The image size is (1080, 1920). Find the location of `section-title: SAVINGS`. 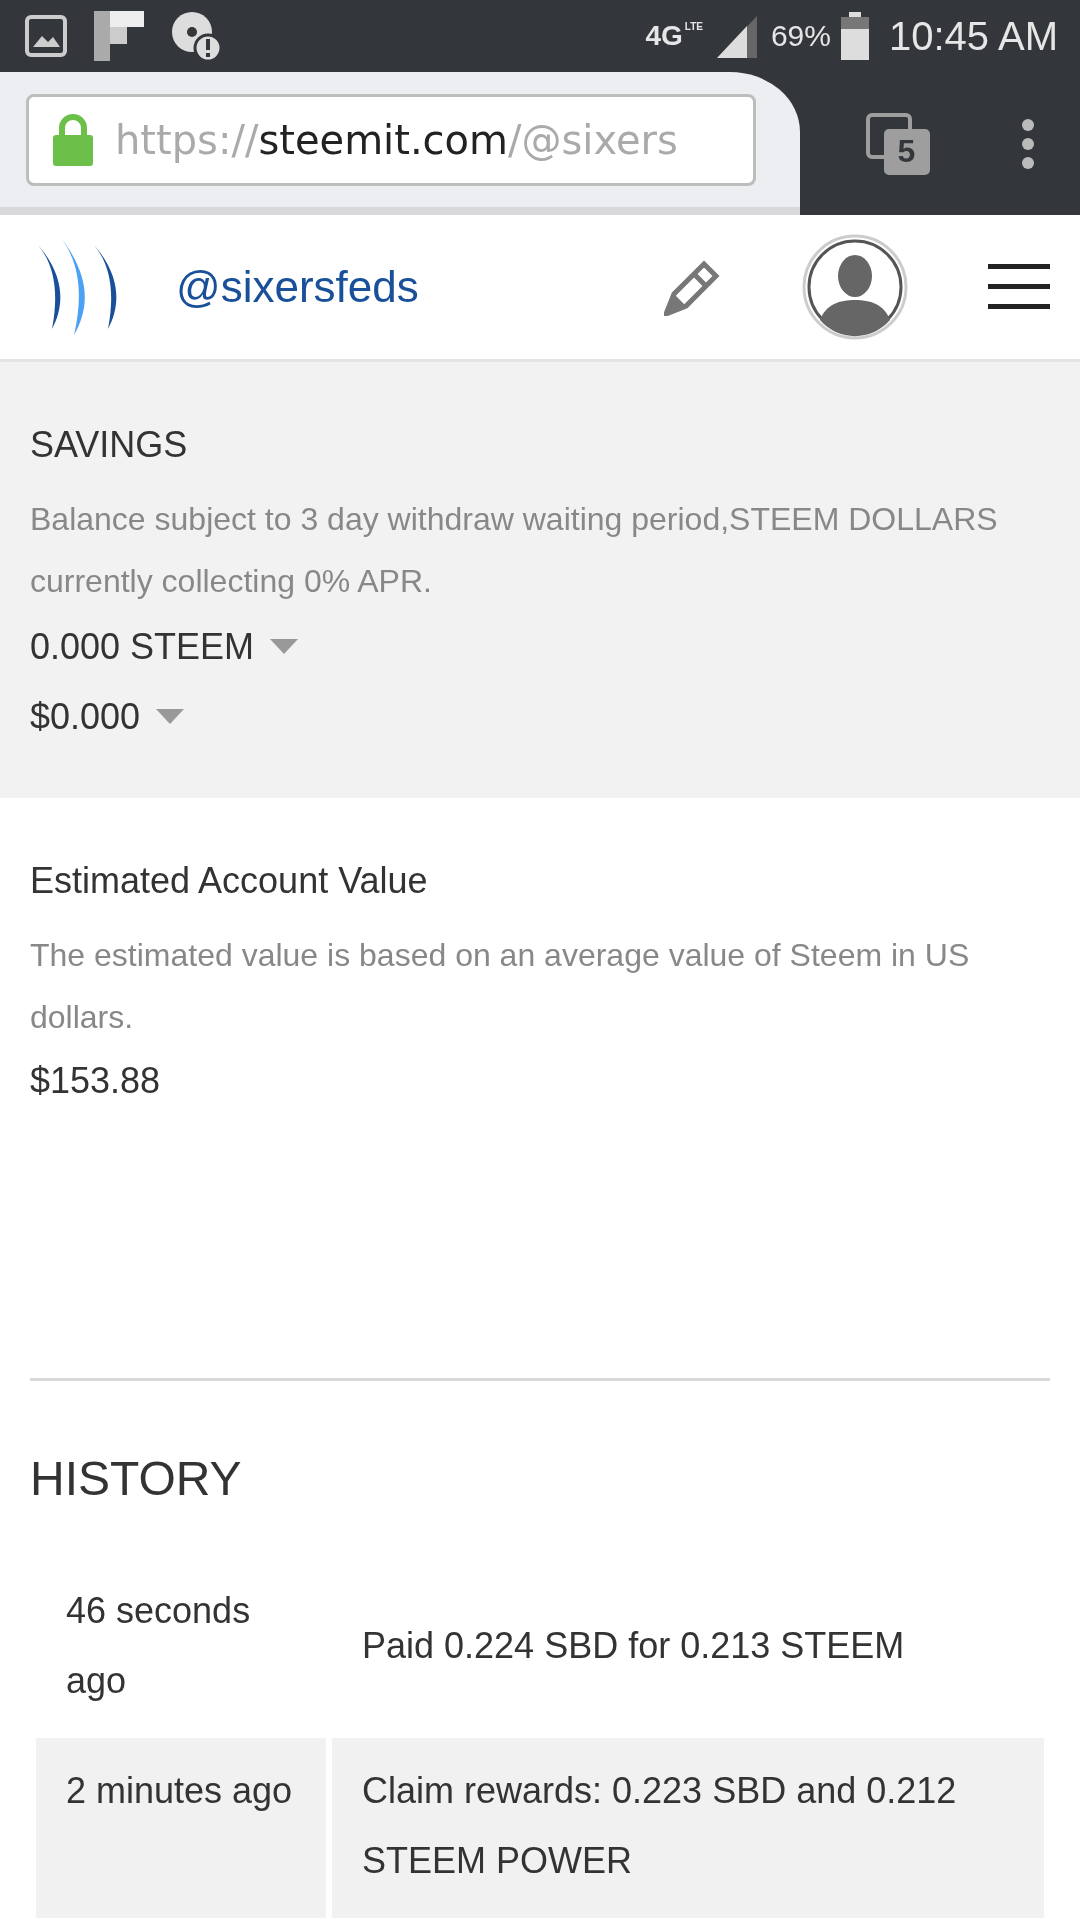

section-title: SAVINGS is located at coordinates (109, 445).